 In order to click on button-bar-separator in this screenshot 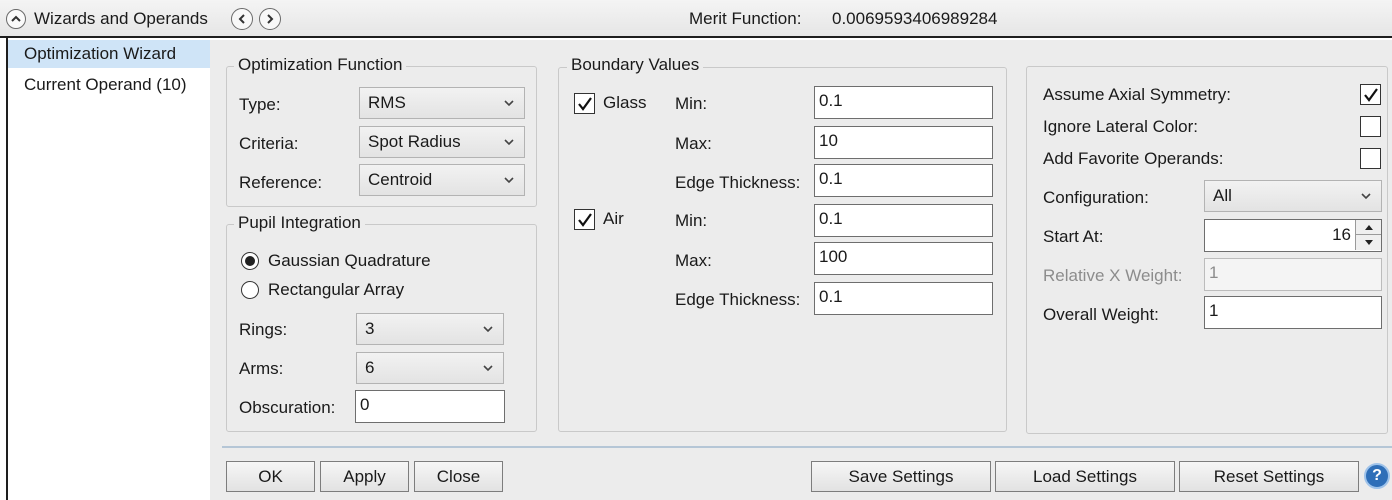, I will do `click(807, 447)`.